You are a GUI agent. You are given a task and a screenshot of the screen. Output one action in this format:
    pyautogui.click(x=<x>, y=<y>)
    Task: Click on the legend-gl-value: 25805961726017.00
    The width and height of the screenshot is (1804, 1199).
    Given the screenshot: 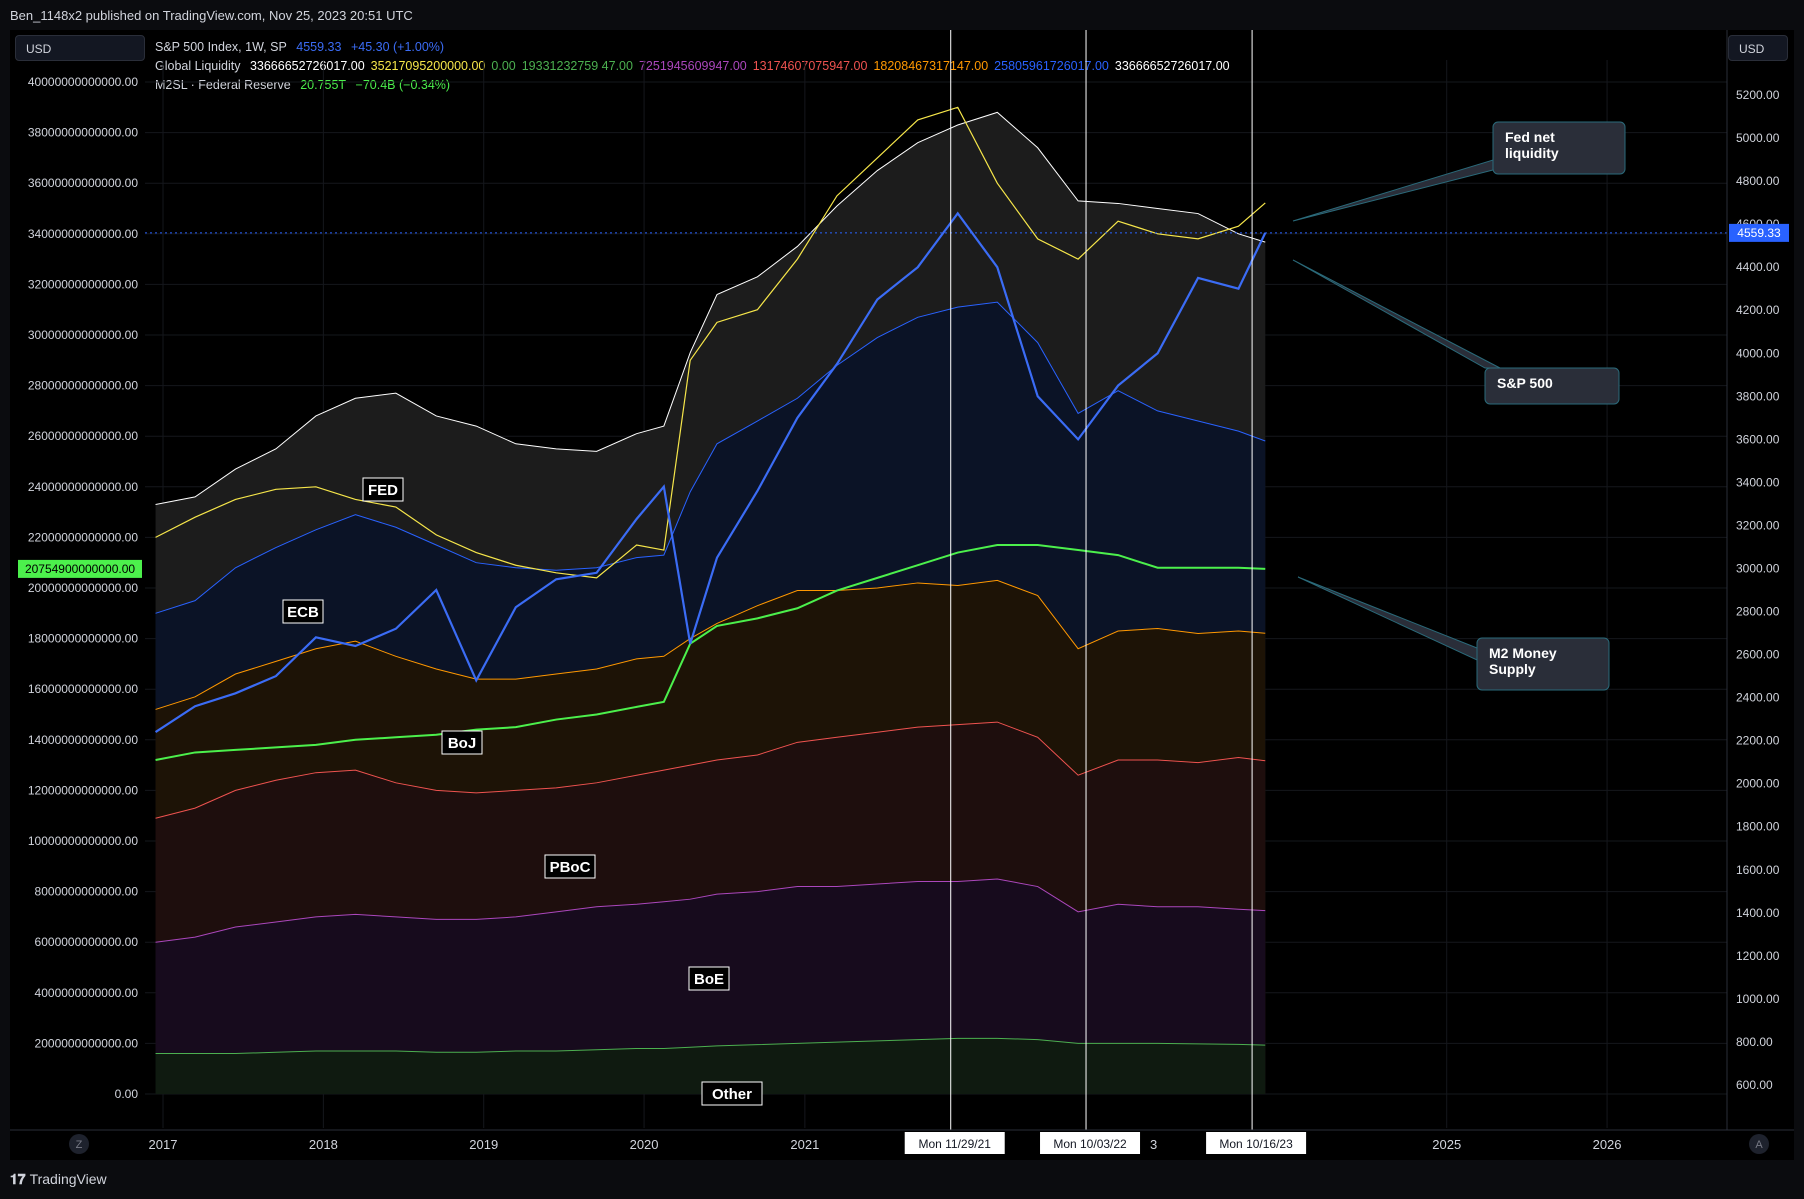 What is the action you would take?
    pyautogui.click(x=1051, y=66)
    